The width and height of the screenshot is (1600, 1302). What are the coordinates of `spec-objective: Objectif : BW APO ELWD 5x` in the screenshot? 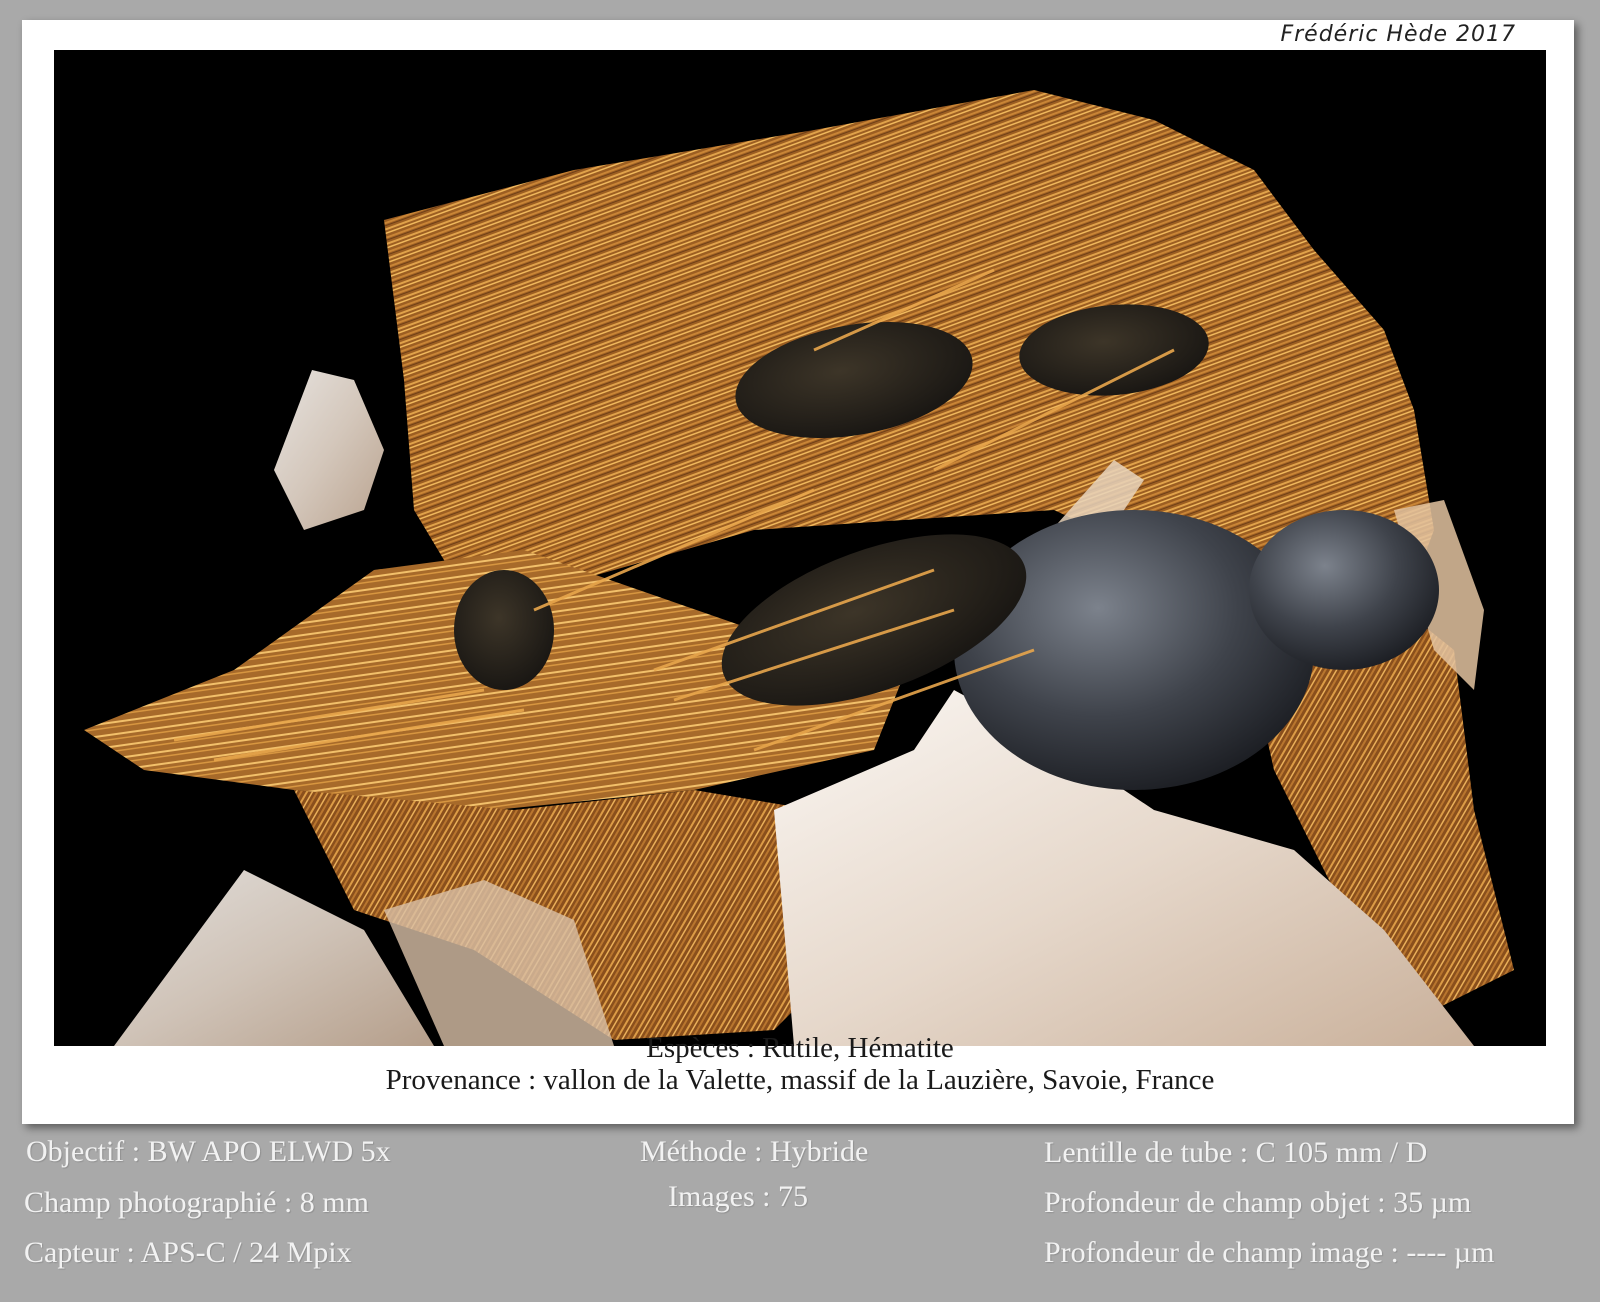 It's located at (208, 1151).